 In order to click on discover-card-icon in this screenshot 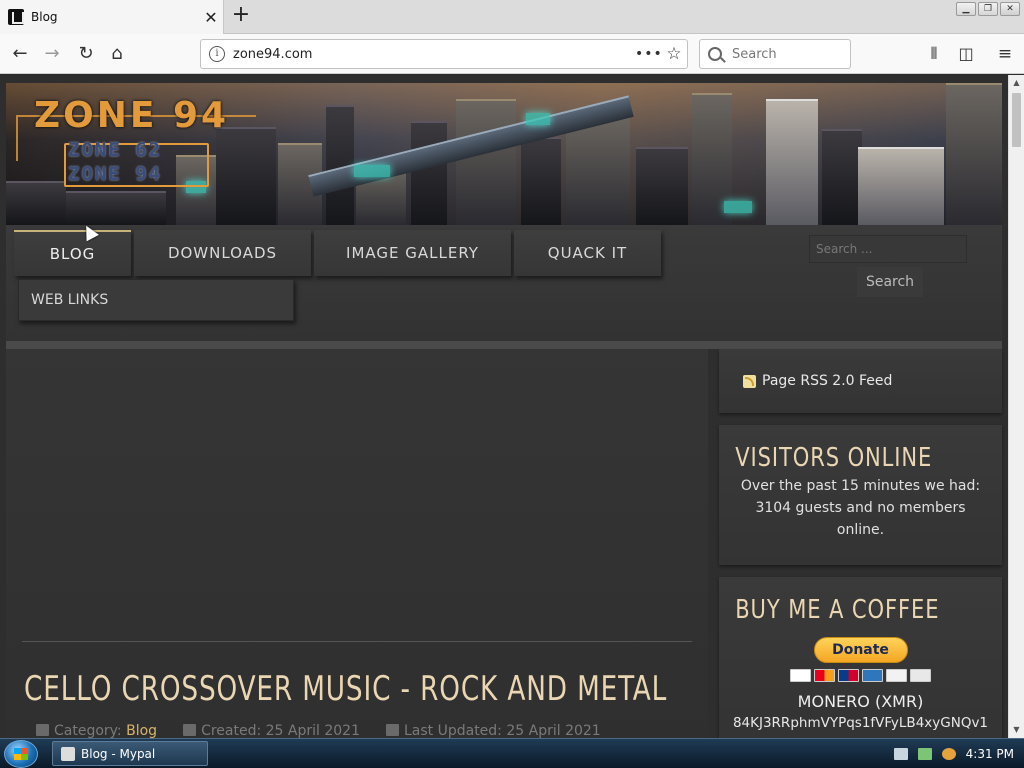, I will do `click(896, 675)`.